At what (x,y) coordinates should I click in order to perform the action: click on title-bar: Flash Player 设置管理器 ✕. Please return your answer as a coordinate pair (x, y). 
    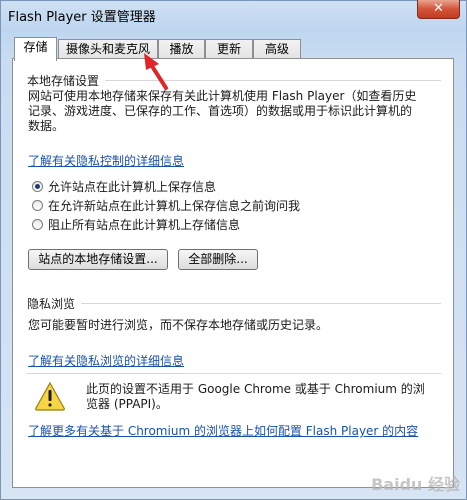
    Looking at the image, I should click on (234, 13).